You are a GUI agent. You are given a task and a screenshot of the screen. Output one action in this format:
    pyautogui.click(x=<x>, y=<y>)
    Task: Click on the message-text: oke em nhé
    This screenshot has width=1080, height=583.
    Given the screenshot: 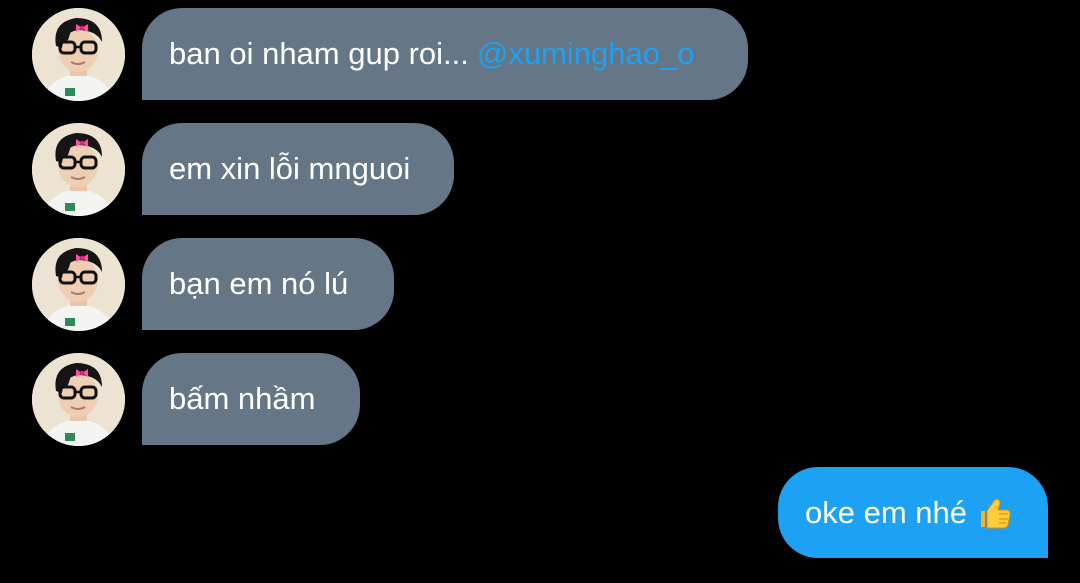 What is the action you would take?
    pyautogui.click(x=886, y=512)
    